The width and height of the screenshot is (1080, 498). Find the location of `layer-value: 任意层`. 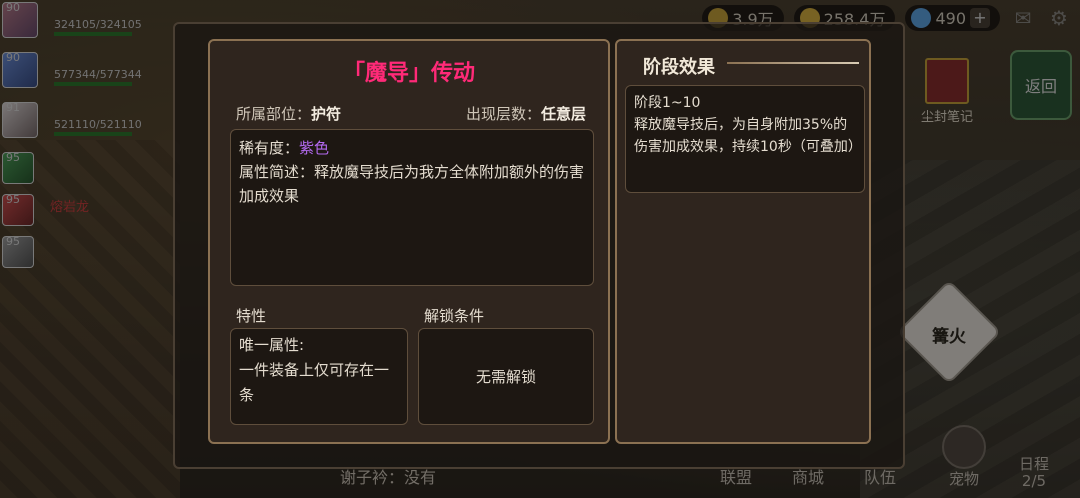

layer-value: 任意层 is located at coordinates (563, 114).